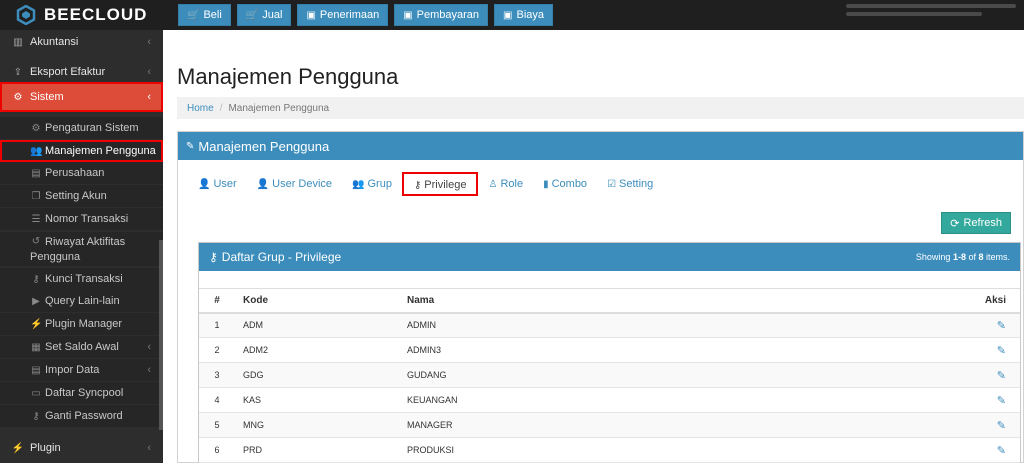 The image size is (1024, 463). What do you see at coordinates (440, 184) in the screenshot?
I see `tab-privilege: ⚷ Privilege` at bounding box center [440, 184].